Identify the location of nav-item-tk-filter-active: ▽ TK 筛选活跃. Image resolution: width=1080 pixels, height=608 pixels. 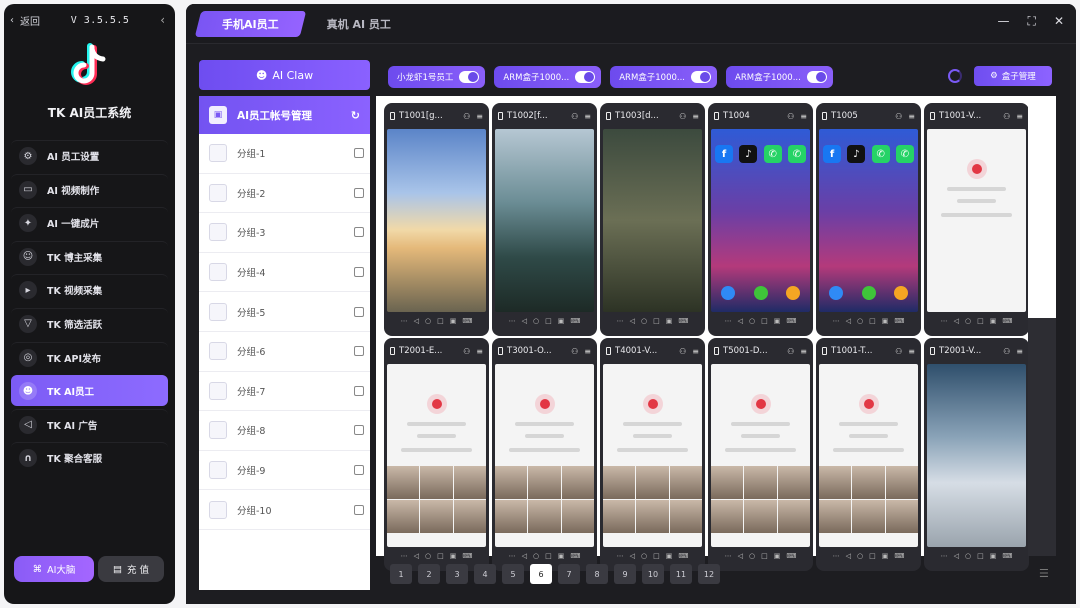
(89, 323).